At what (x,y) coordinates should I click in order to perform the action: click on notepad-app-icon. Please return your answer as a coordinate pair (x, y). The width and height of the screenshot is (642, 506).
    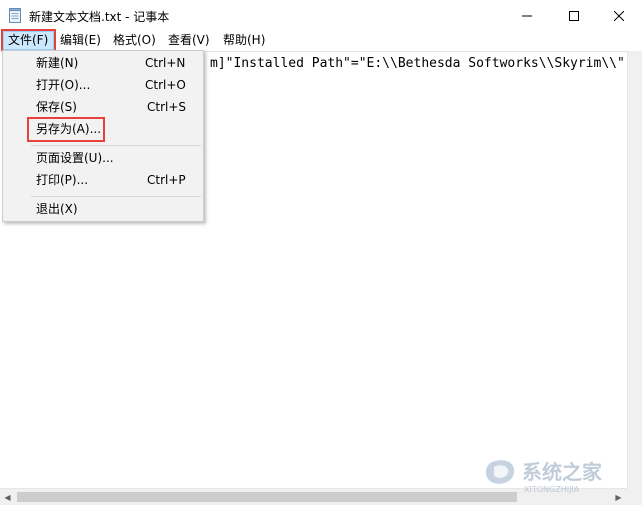
    Looking at the image, I should click on (15, 15).